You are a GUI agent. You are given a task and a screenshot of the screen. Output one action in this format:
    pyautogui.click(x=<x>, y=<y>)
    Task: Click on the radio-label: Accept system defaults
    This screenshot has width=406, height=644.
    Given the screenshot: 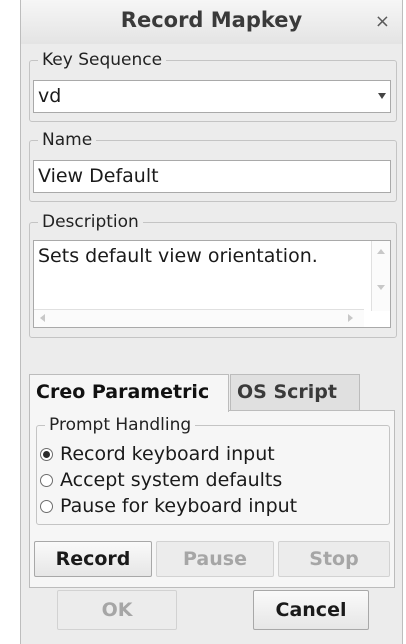 What is the action you would take?
    pyautogui.click(x=171, y=480)
    